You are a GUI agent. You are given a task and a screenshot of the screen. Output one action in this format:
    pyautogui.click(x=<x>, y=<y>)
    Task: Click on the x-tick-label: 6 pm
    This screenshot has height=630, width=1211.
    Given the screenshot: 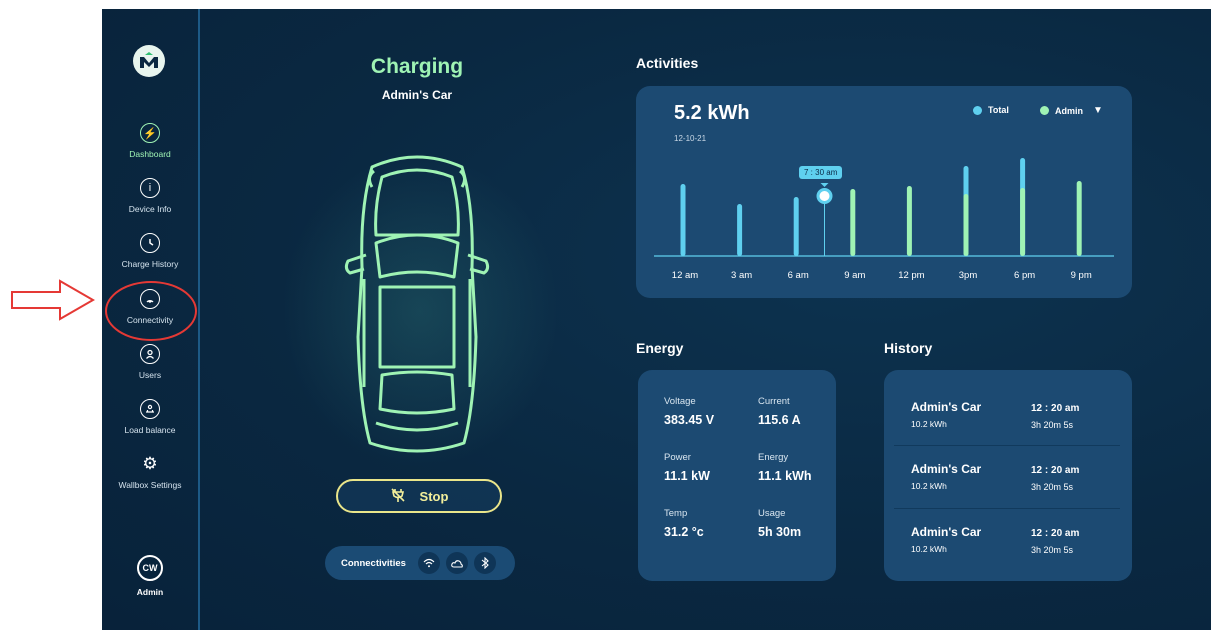 What is the action you would take?
    pyautogui.click(x=1024, y=275)
    